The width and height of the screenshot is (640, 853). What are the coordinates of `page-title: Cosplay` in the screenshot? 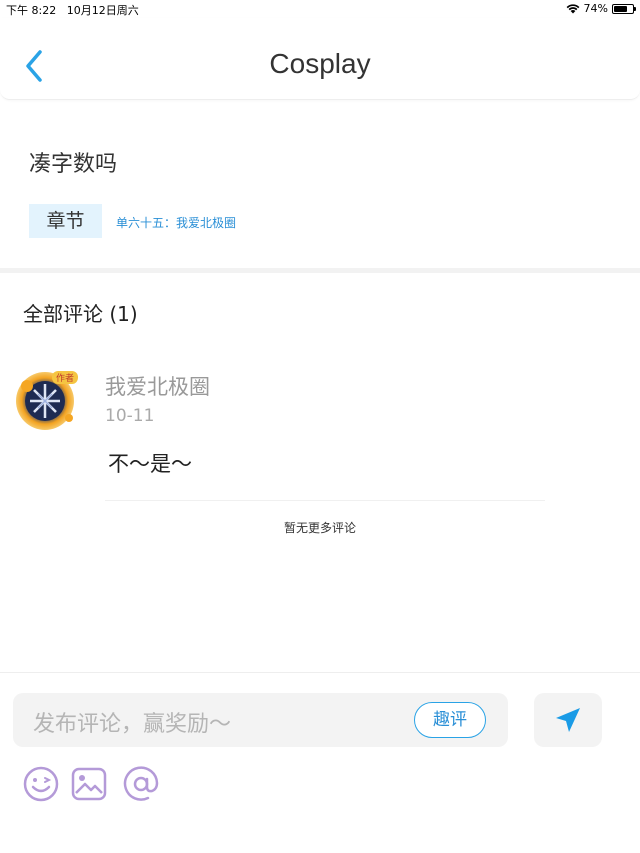 It's located at (320, 63).